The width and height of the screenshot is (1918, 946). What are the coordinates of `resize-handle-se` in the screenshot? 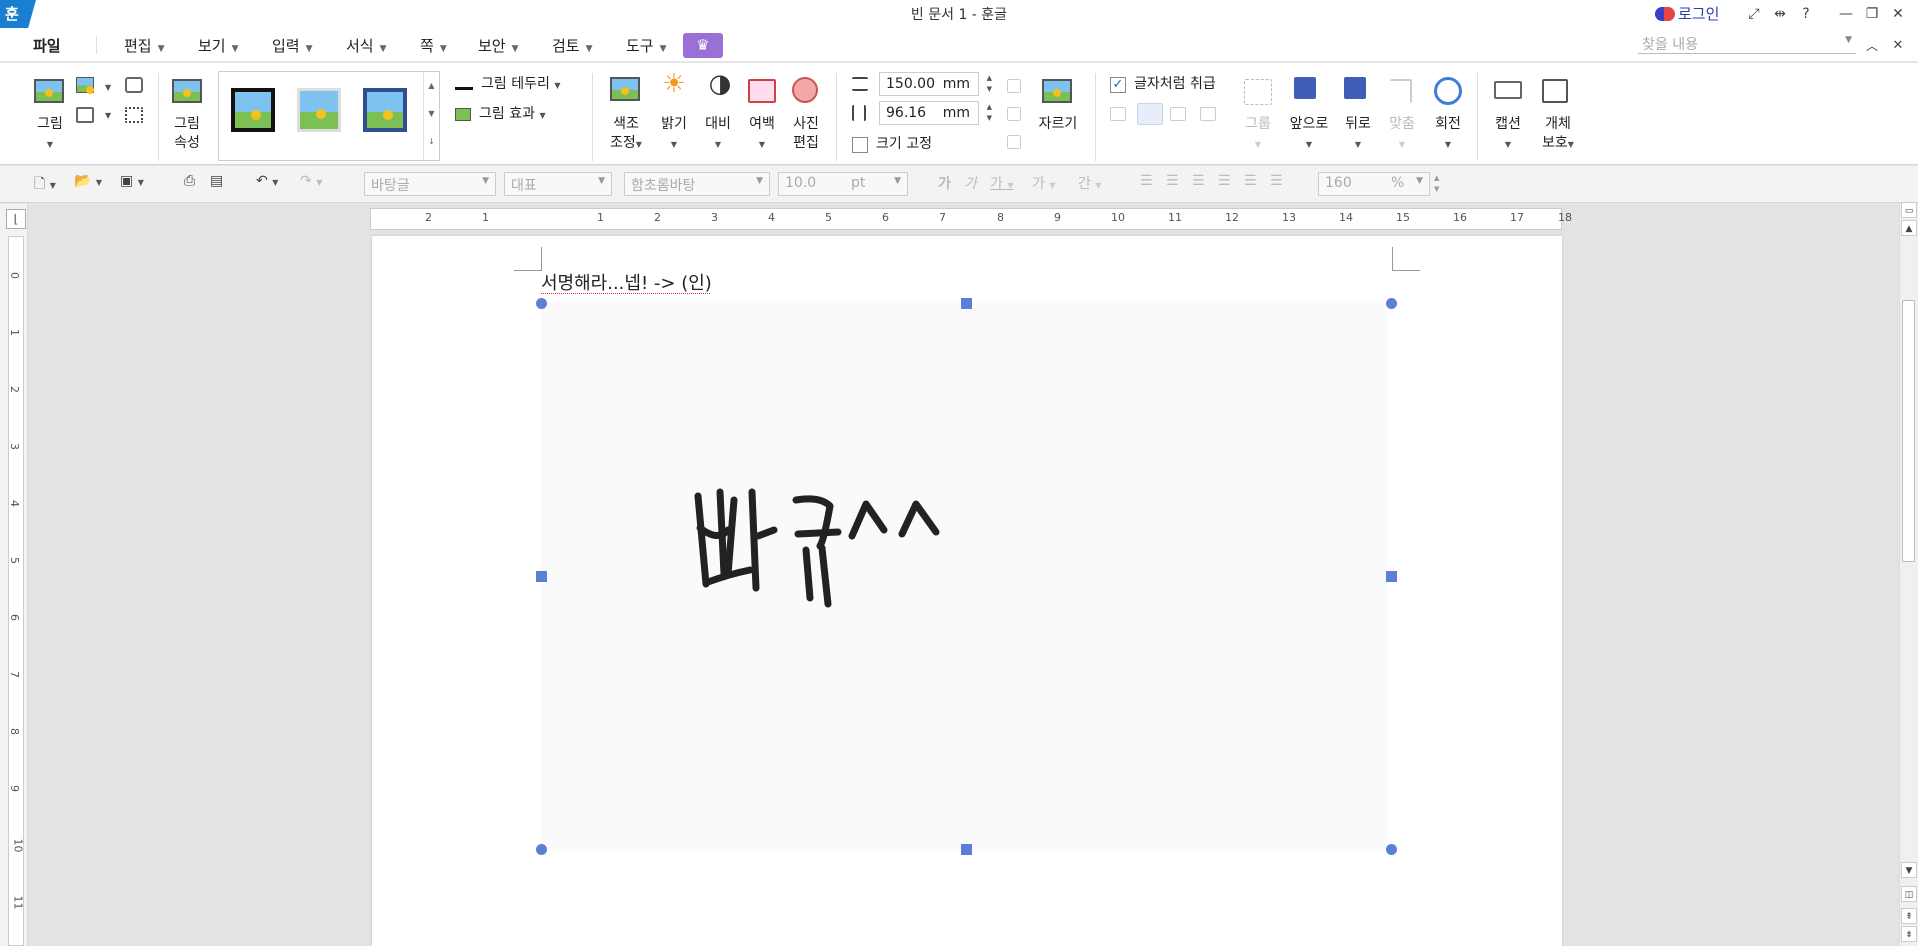 It's located at (1391, 849).